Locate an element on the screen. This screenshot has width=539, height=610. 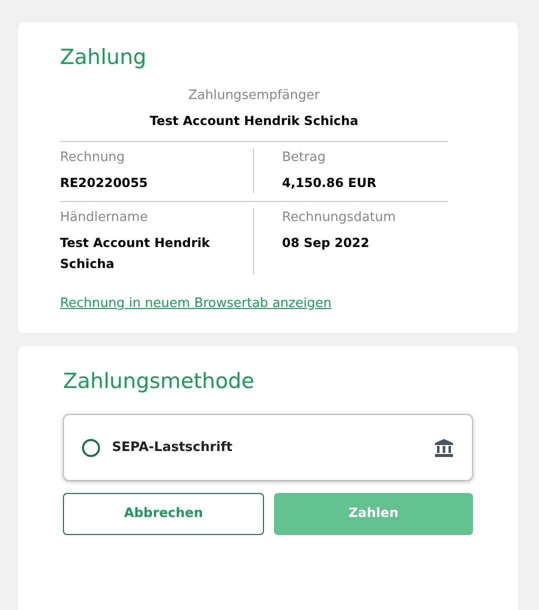
field-label: Händlername is located at coordinates (104, 218).